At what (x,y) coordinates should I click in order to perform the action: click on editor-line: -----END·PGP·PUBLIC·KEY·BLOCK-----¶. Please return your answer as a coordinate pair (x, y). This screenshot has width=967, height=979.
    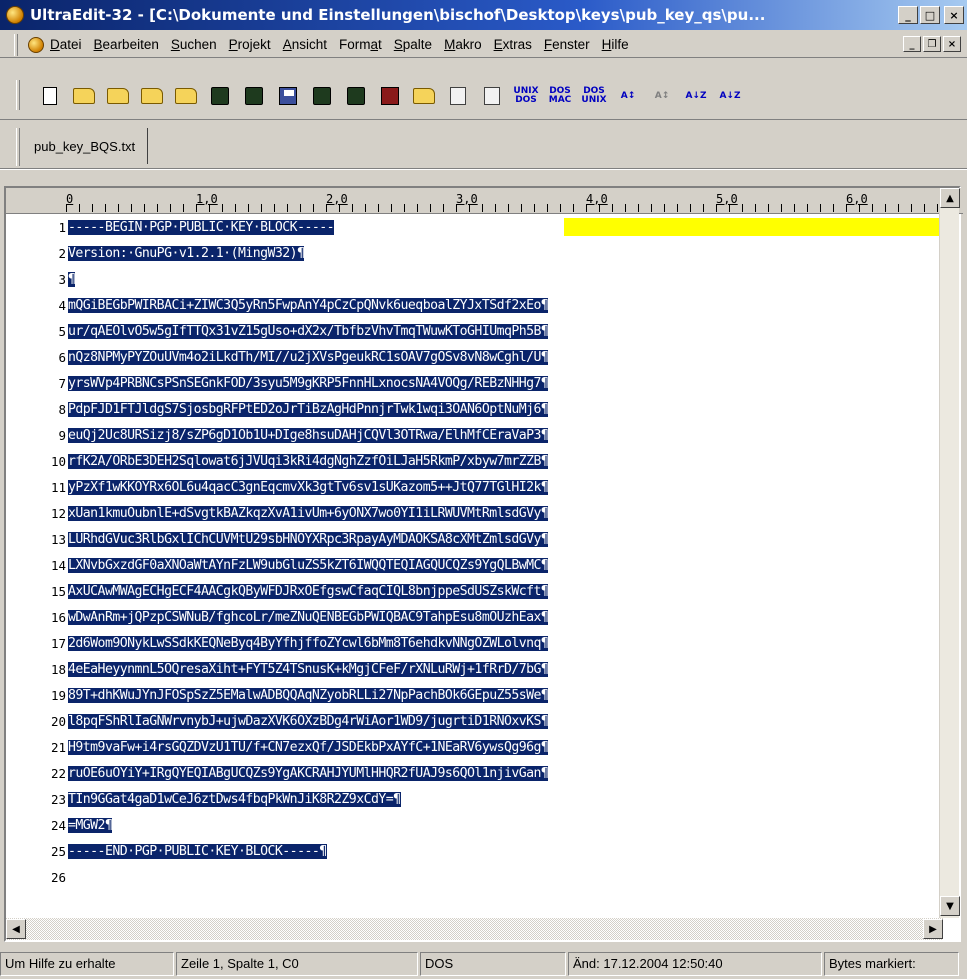
    Looking at the image, I should click on (197, 852).